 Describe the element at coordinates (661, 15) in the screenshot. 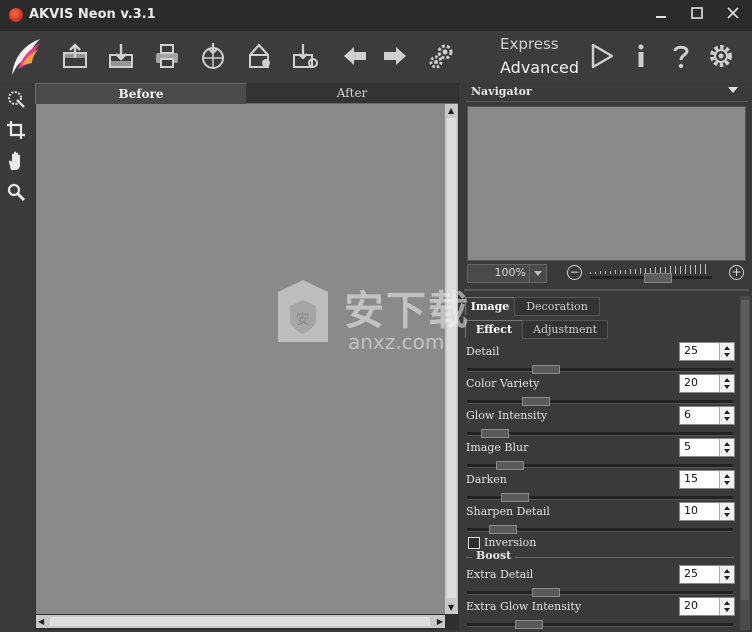

I see `minimize-icon` at that location.